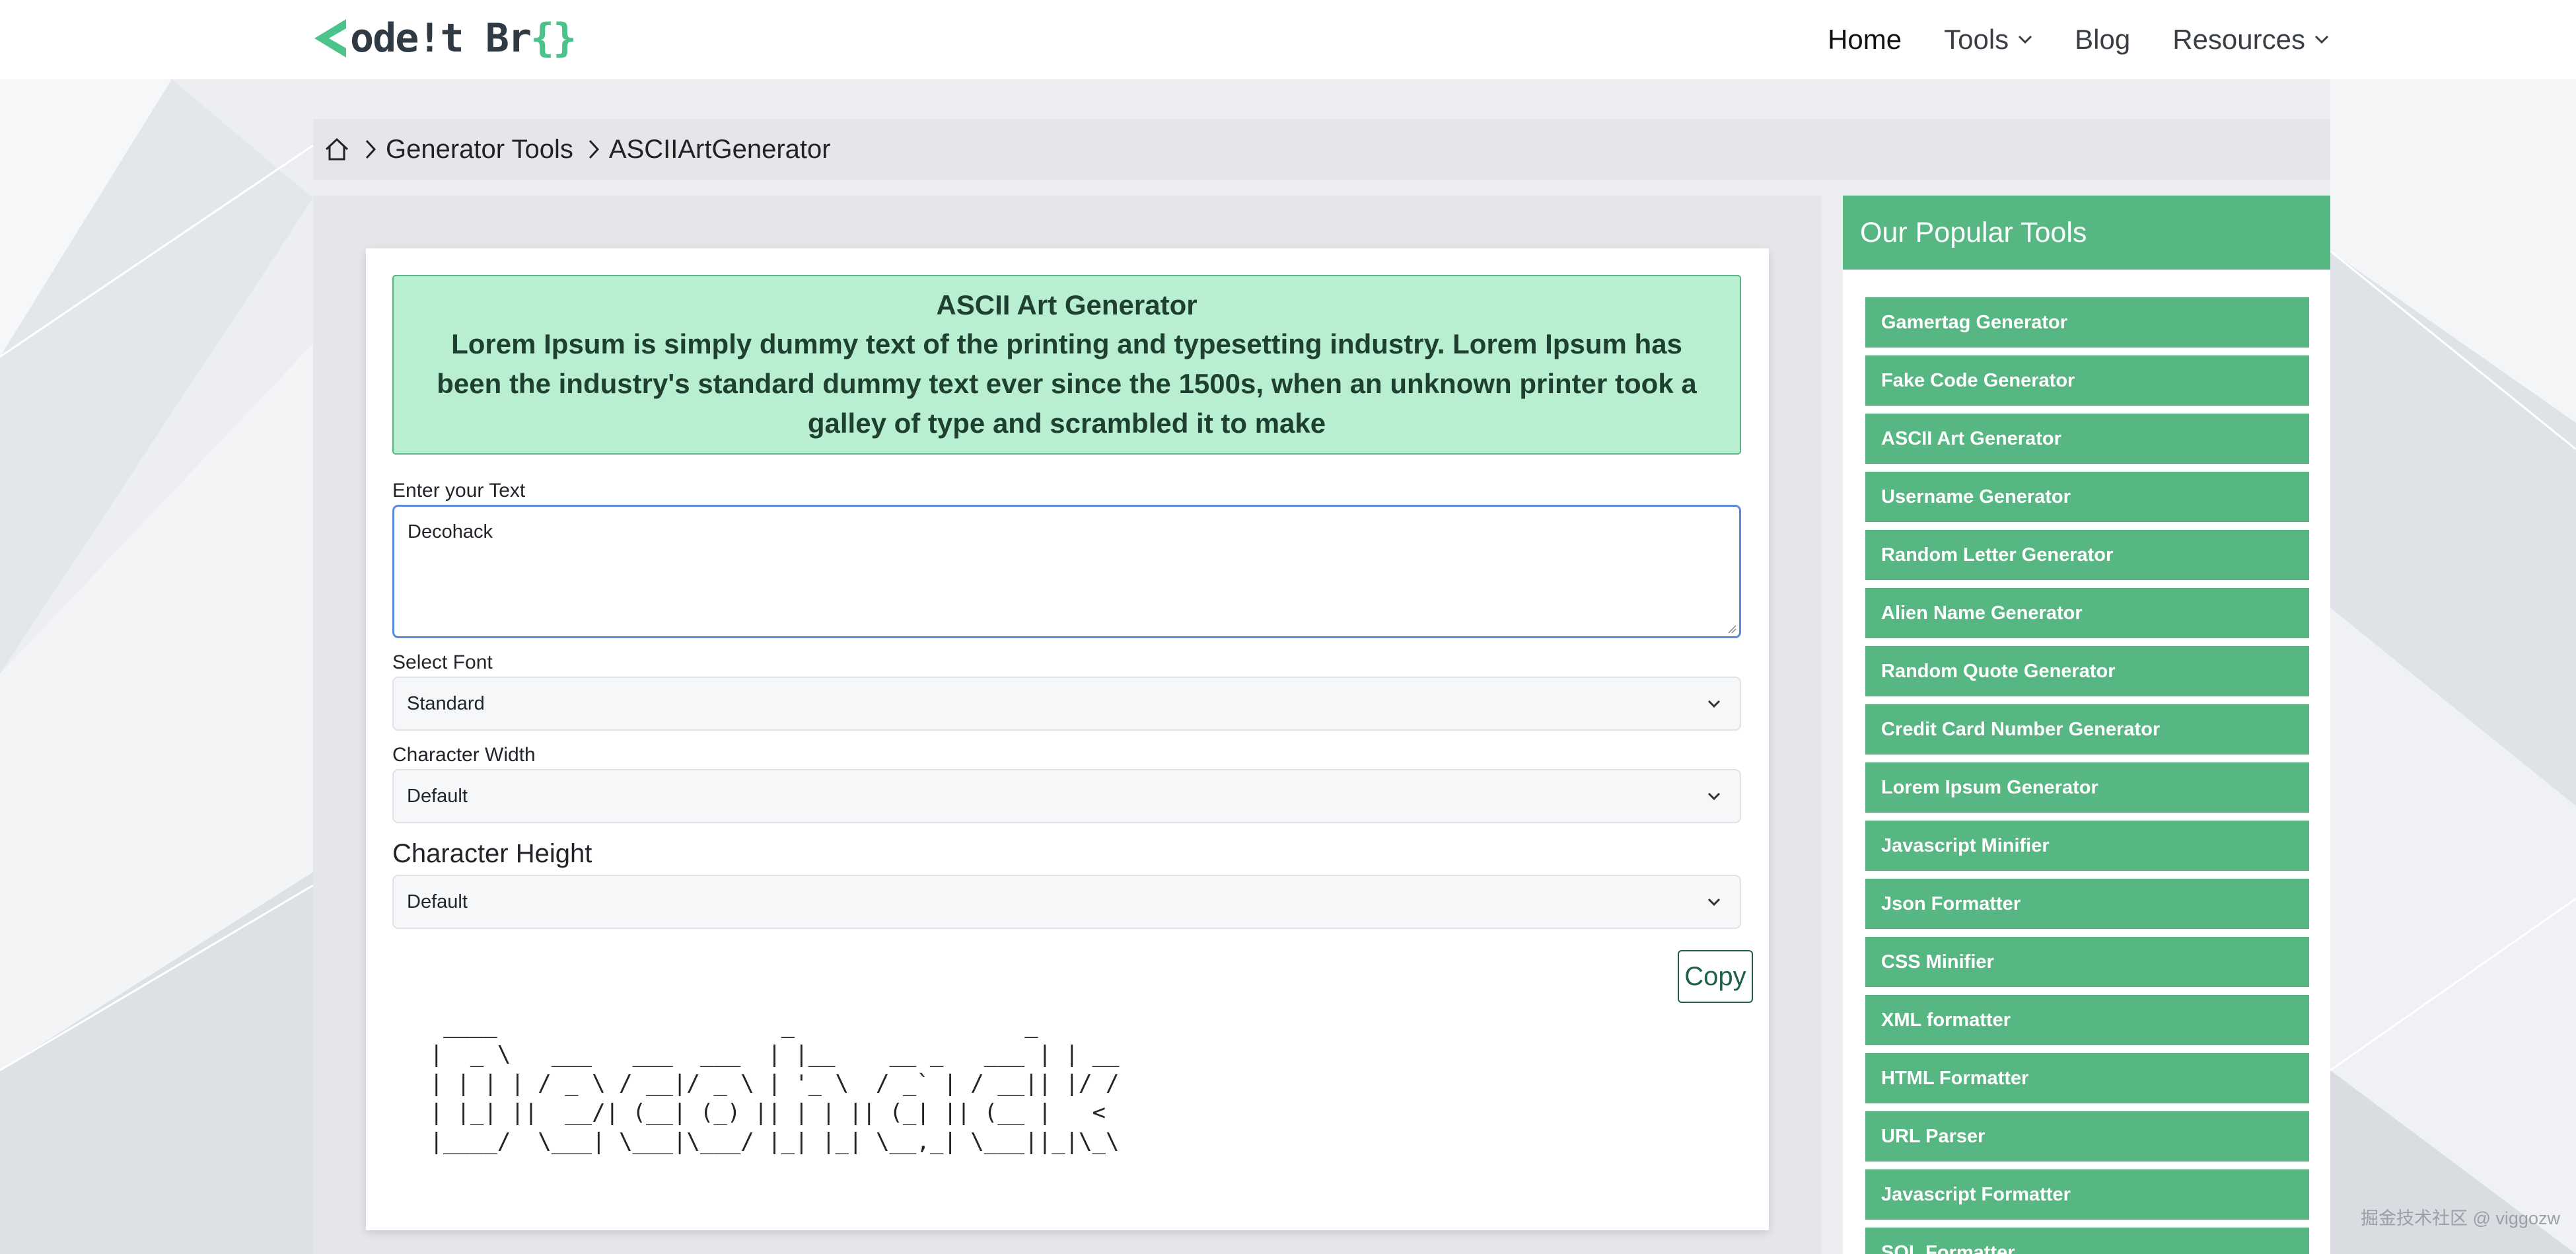 The height and width of the screenshot is (1254, 2576). I want to click on top-navbar: ode!t Br{} Home Tools Blog Resources, so click(1288, 39).